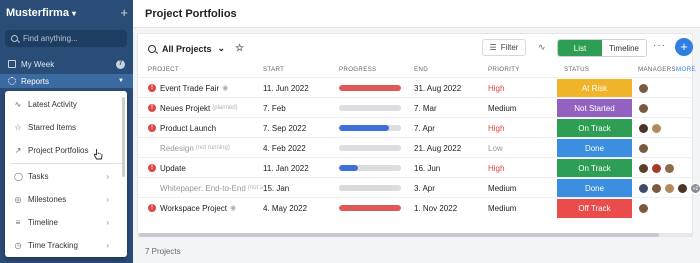 The width and height of the screenshot is (700, 263). What do you see at coordinates (18, 176) in the screenshot?
I see `check-circle-icon: ◯` at bounding box center [18, 176].